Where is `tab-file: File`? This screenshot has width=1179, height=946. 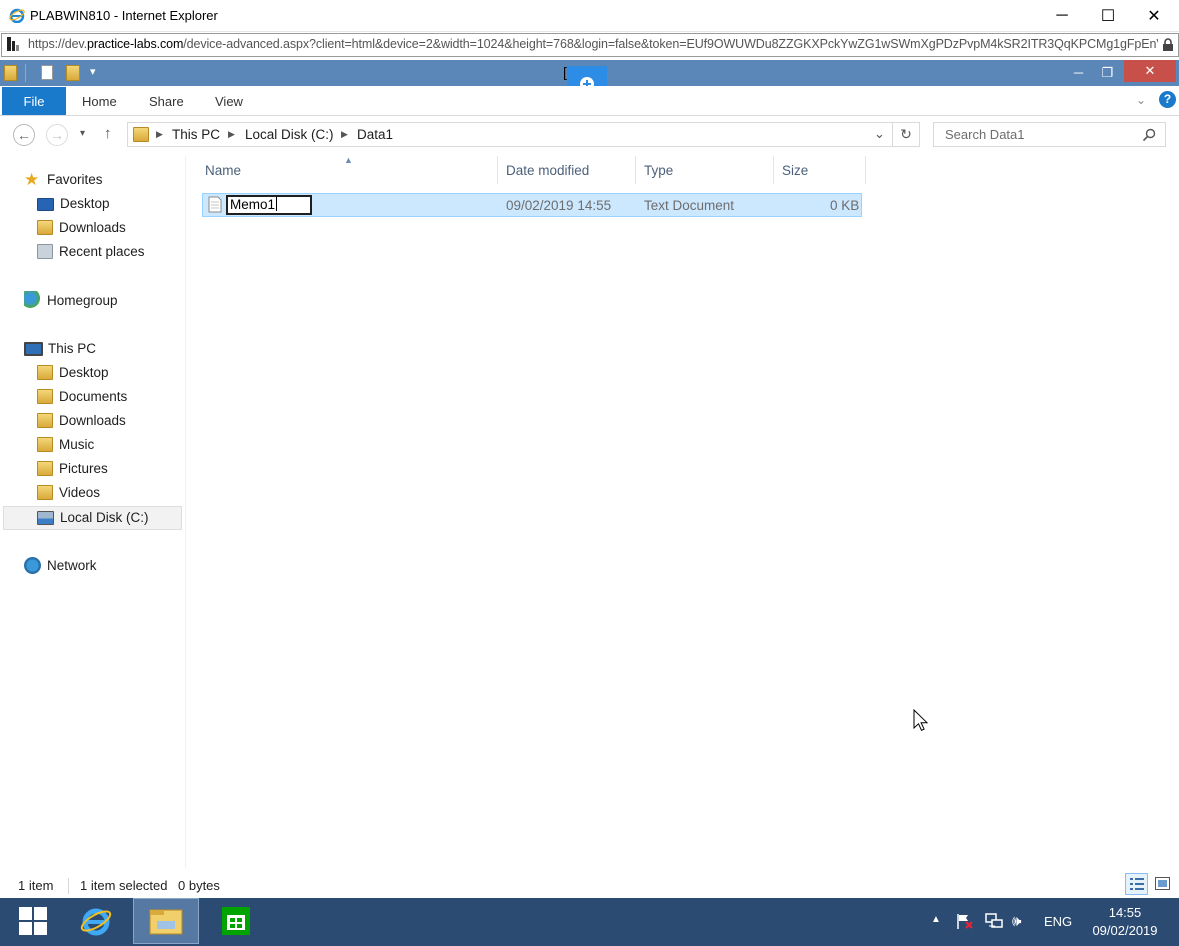 tab-file: File is located at coordinates (34, 101).